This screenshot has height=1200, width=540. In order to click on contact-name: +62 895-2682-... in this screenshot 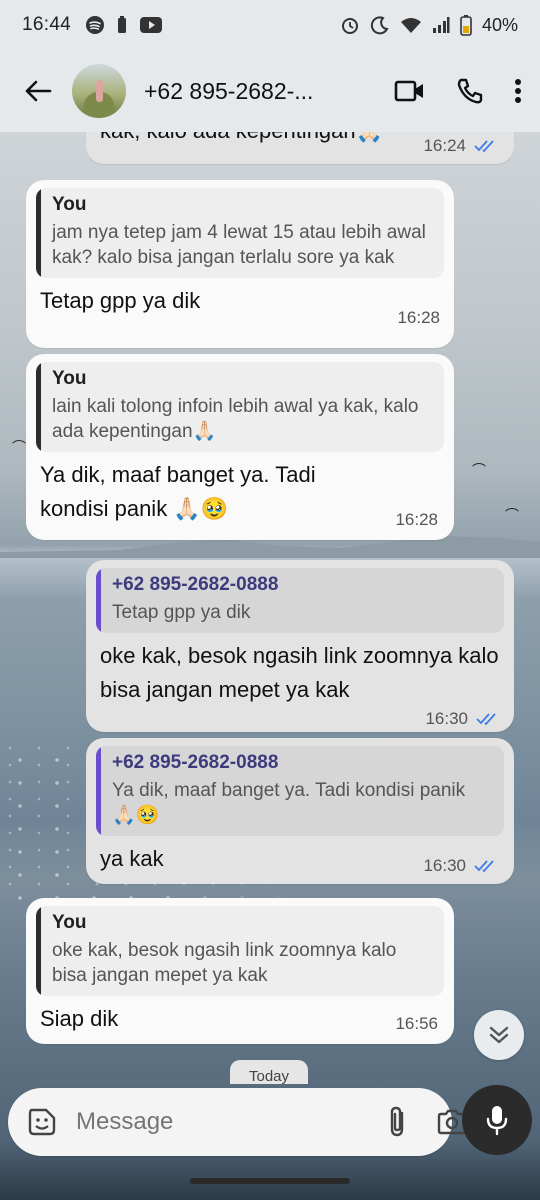, I will do `click(228, 91)`.